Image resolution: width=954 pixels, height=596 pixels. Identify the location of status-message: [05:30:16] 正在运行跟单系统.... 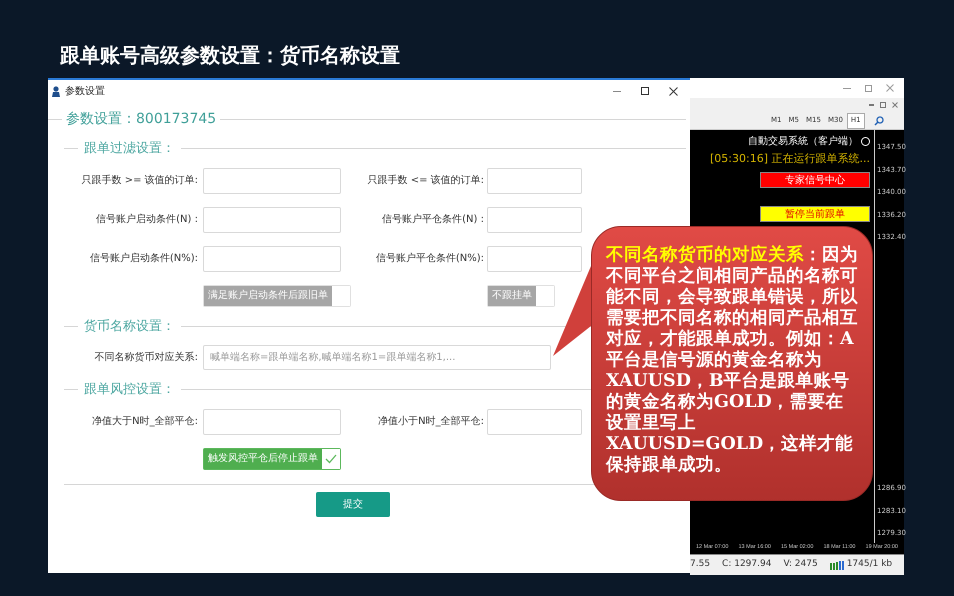
(790, 159).